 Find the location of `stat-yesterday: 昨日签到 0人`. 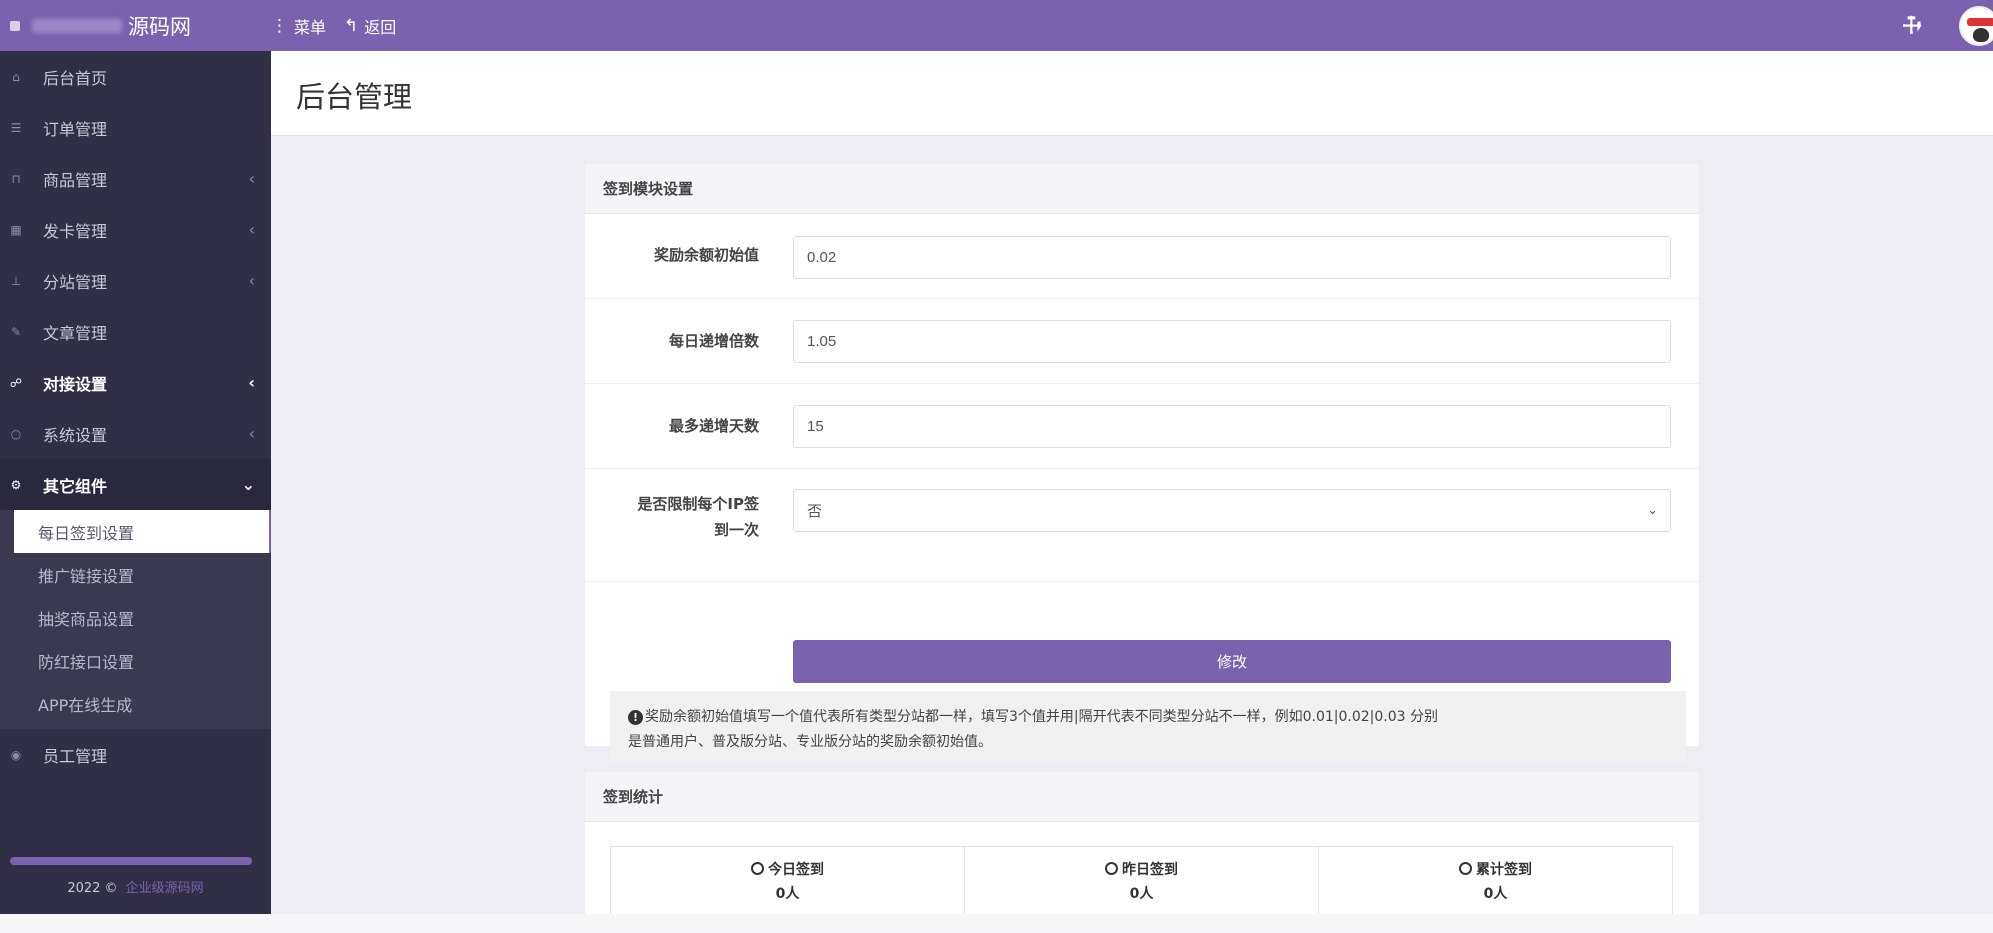

stat-yesterday: 昨日签到 0人 is located at coordinates (1142, 880).